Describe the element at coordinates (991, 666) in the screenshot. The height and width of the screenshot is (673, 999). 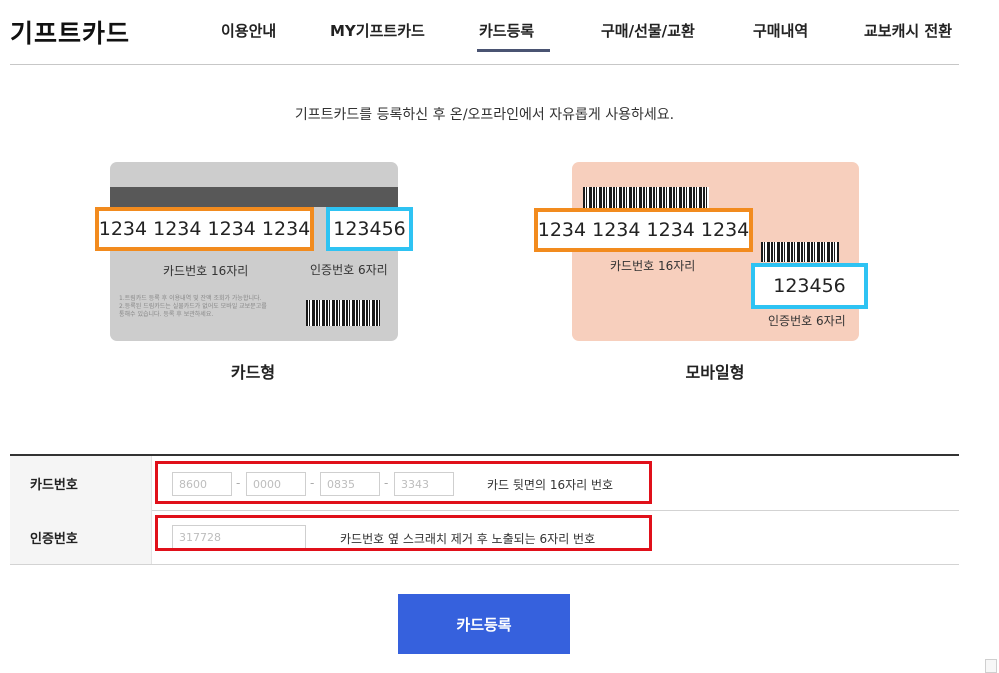
I see `scrollbar-corner` at that location.